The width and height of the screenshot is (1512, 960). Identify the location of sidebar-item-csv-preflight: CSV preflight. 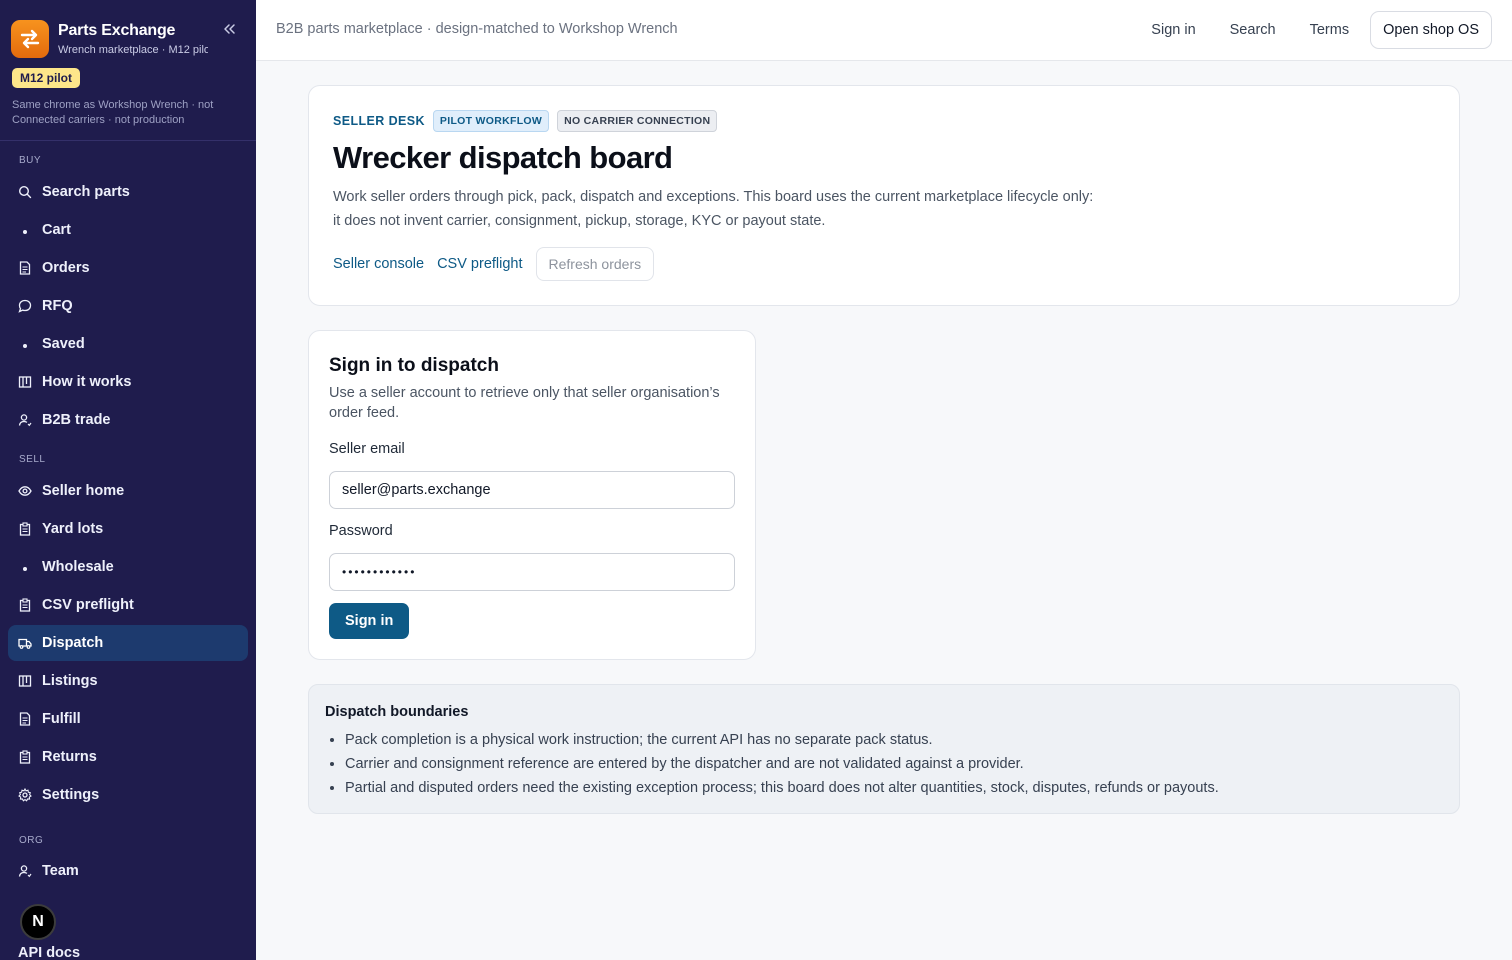
(128, 605).